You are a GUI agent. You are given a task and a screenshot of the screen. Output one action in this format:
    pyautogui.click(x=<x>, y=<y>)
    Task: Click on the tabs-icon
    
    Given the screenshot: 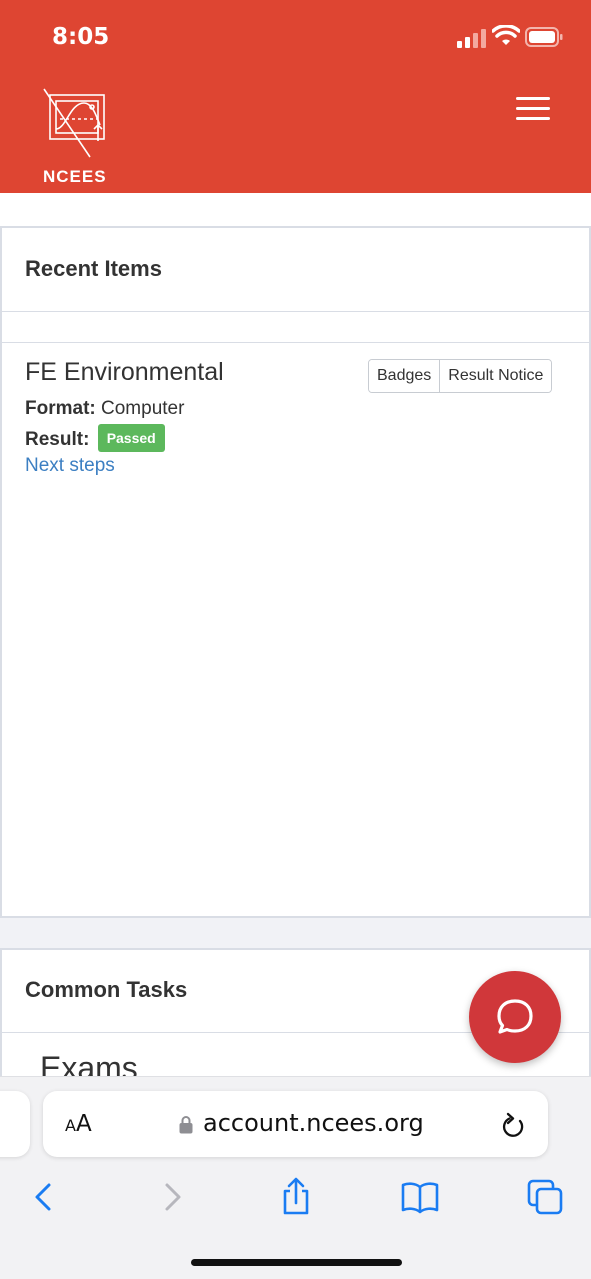 What is the action you would take?
    pyautogui.click(x=545, y=1197)
    